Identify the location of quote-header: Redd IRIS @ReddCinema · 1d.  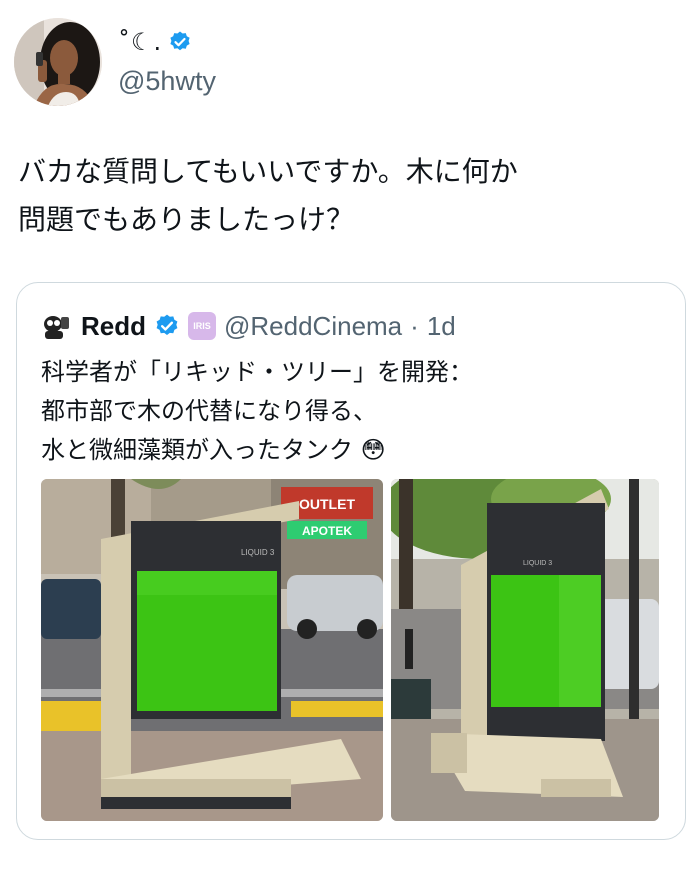
(247, 326).